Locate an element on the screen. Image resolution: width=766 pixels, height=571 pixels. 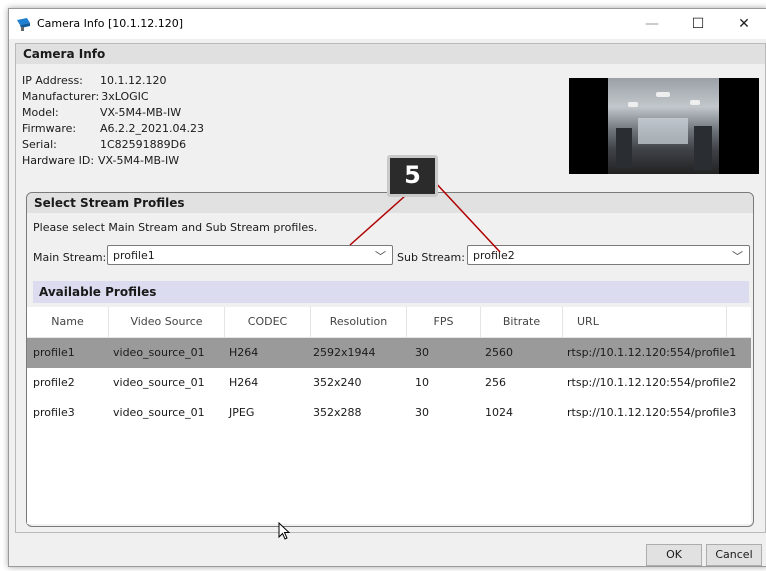
step-callout-badge: 5 is located at coordinates (412, 176).